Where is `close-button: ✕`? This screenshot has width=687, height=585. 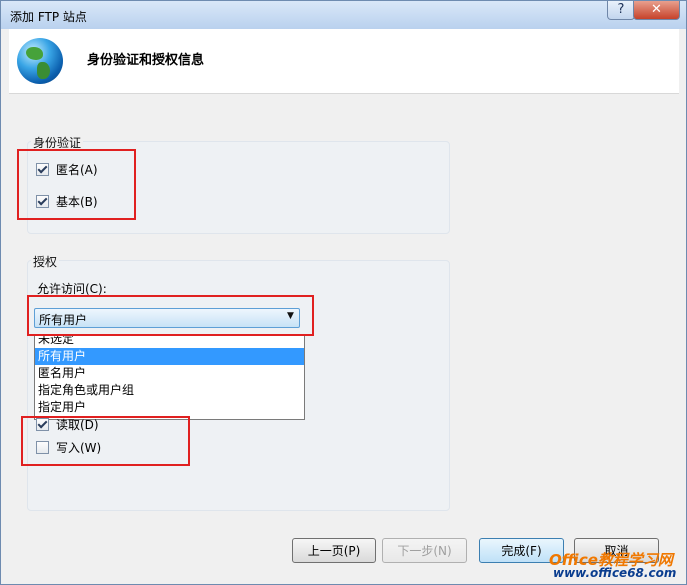
close-button: ✕ is located at coordinates (656, 10).